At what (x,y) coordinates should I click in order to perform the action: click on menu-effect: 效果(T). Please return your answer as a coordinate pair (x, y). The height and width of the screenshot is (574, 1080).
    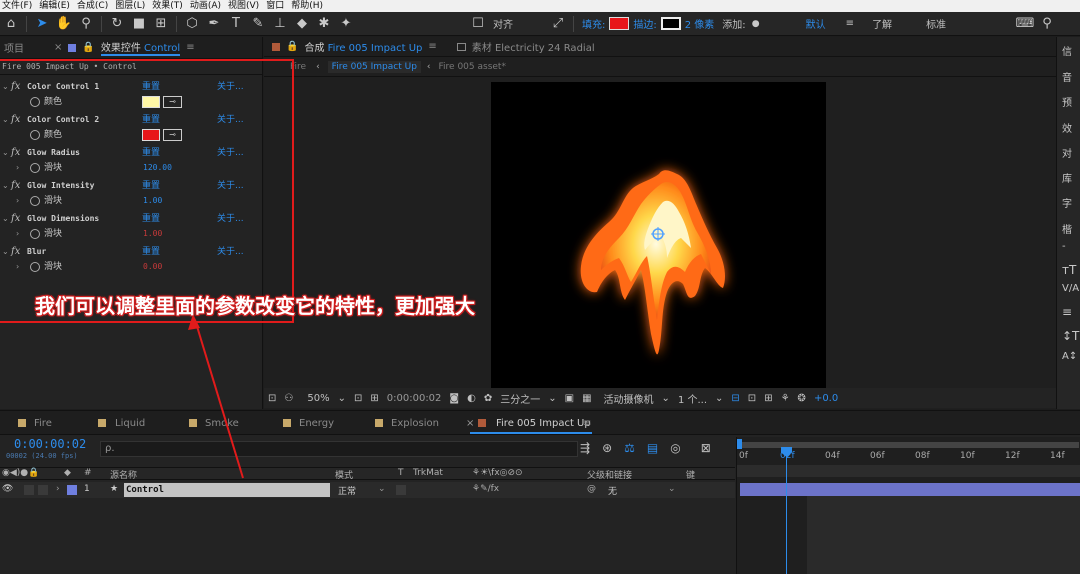
    Looking at the image, I should click on (169, 6).